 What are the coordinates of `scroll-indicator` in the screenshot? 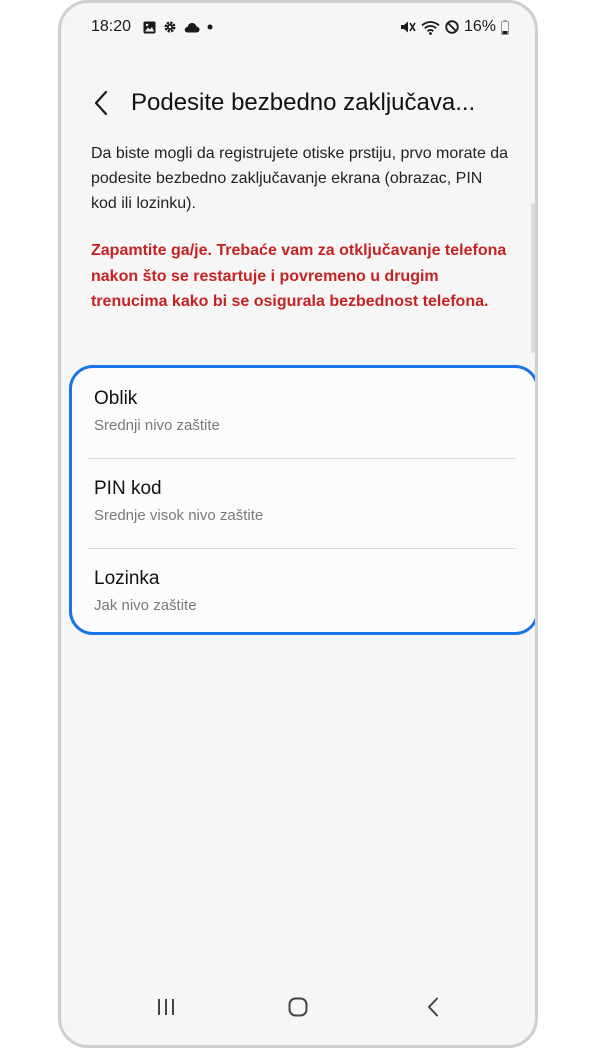 It's located at (533, 278).